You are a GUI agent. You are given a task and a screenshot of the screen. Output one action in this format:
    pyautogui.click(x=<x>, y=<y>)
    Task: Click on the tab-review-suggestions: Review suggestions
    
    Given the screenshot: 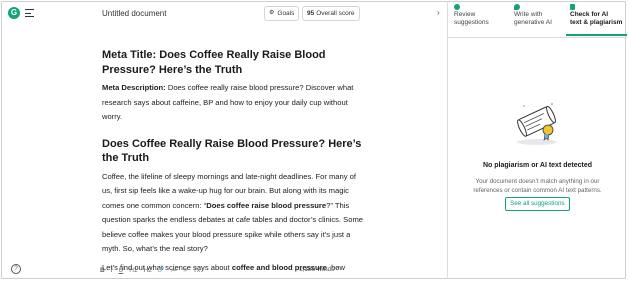 What is the action you would take?
    pyautogui.click(x=471, y=15)
    